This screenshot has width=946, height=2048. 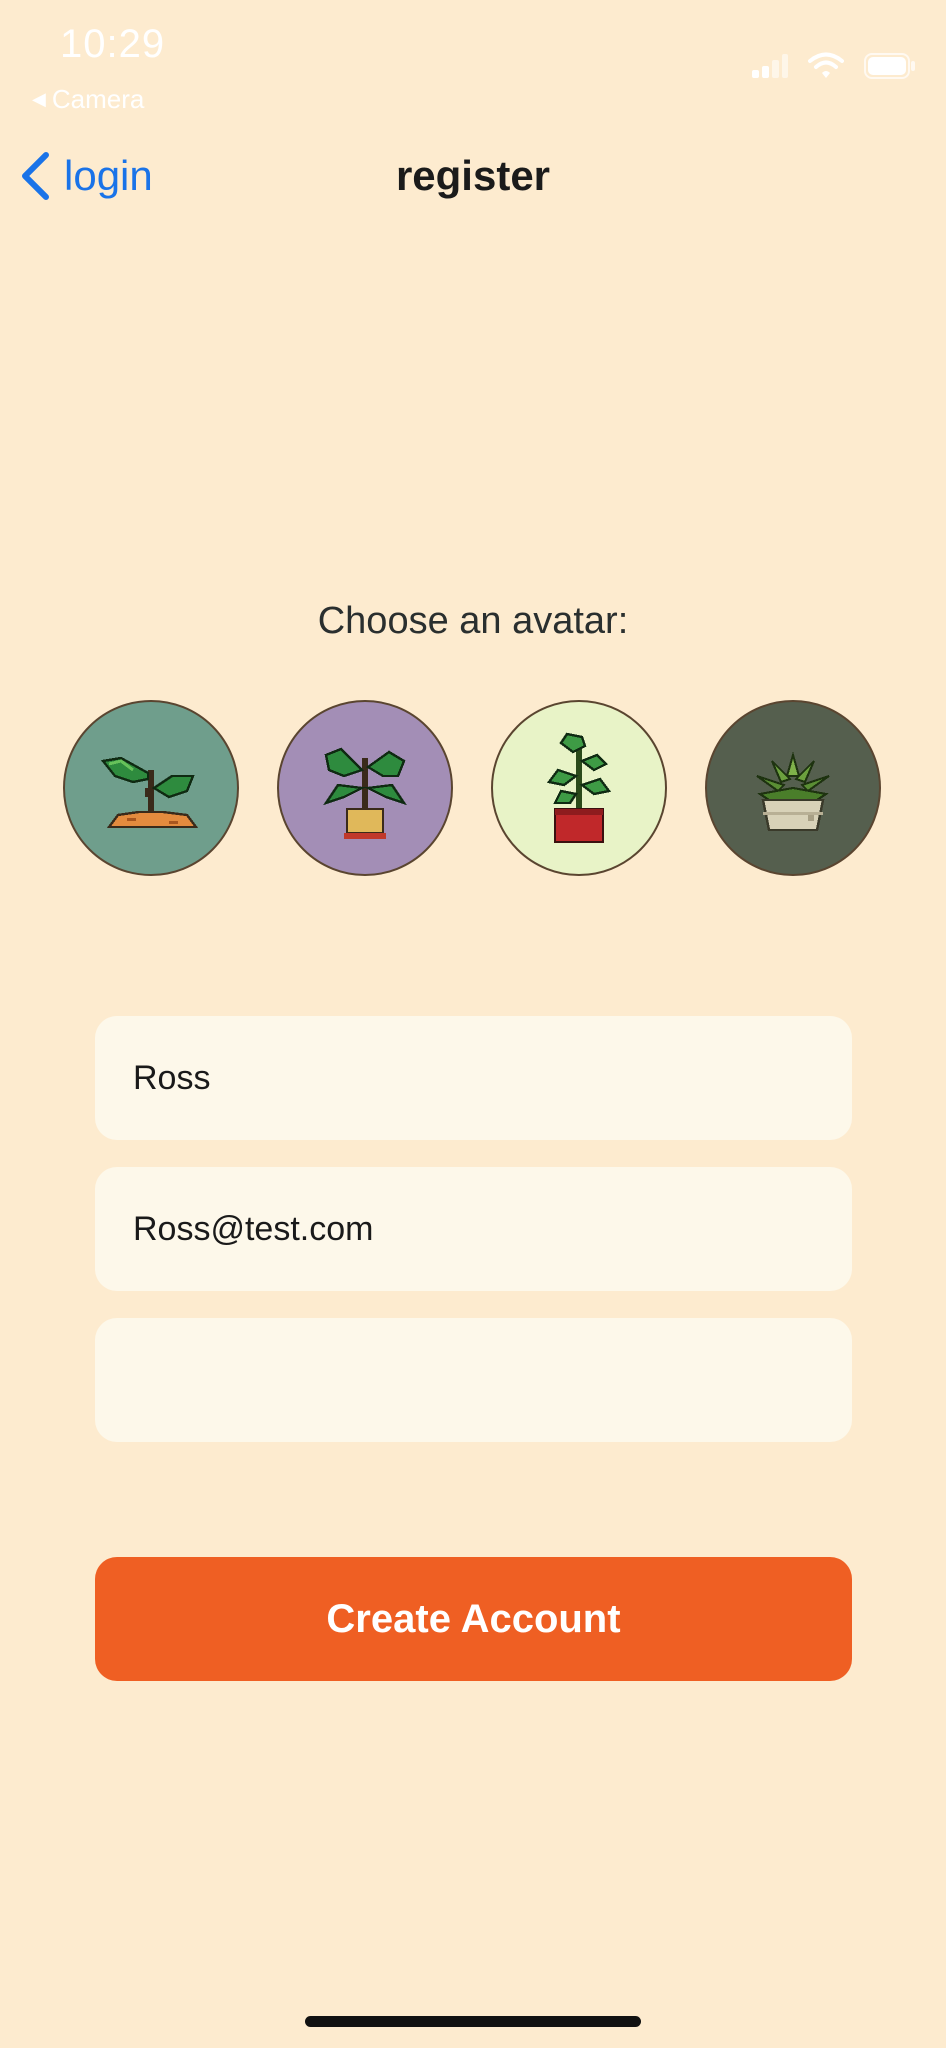 What do you see at coordinates (39, 99) in the screenshot?
I see `back-triangle-icon: ◀` at bounding box center [39, 99].